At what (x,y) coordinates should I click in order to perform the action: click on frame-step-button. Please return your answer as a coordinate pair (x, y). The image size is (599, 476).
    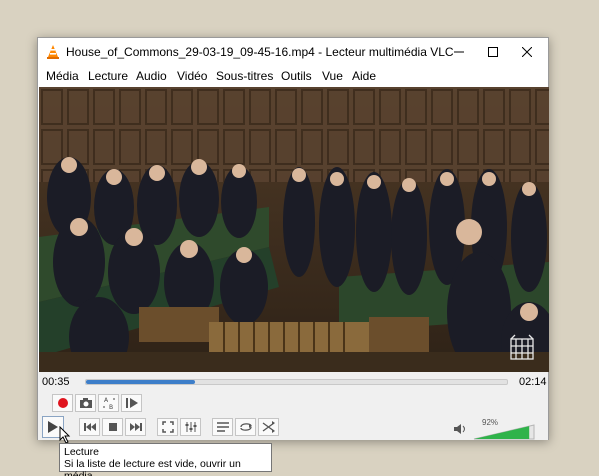
    Looking at the image, I should click on (131, 403).